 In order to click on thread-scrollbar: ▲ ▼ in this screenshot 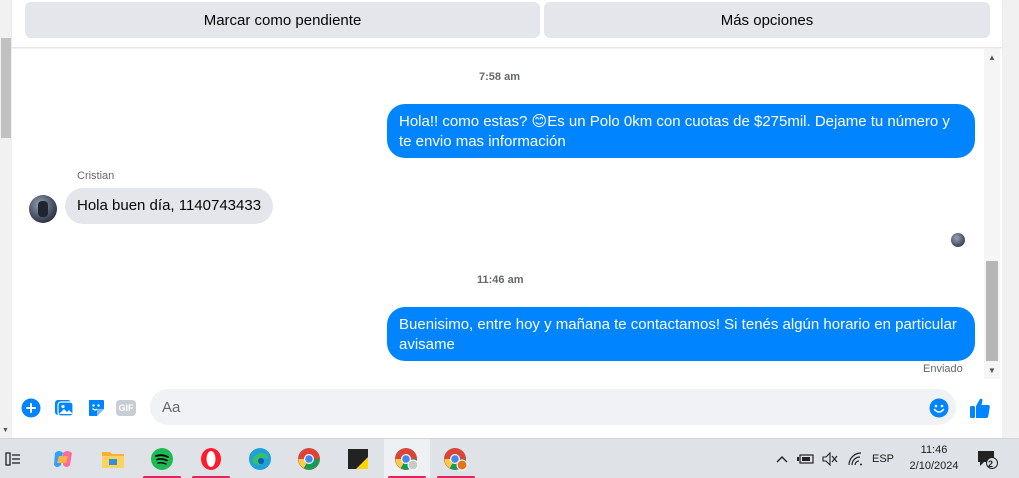, I will do `click(992, 214)`.